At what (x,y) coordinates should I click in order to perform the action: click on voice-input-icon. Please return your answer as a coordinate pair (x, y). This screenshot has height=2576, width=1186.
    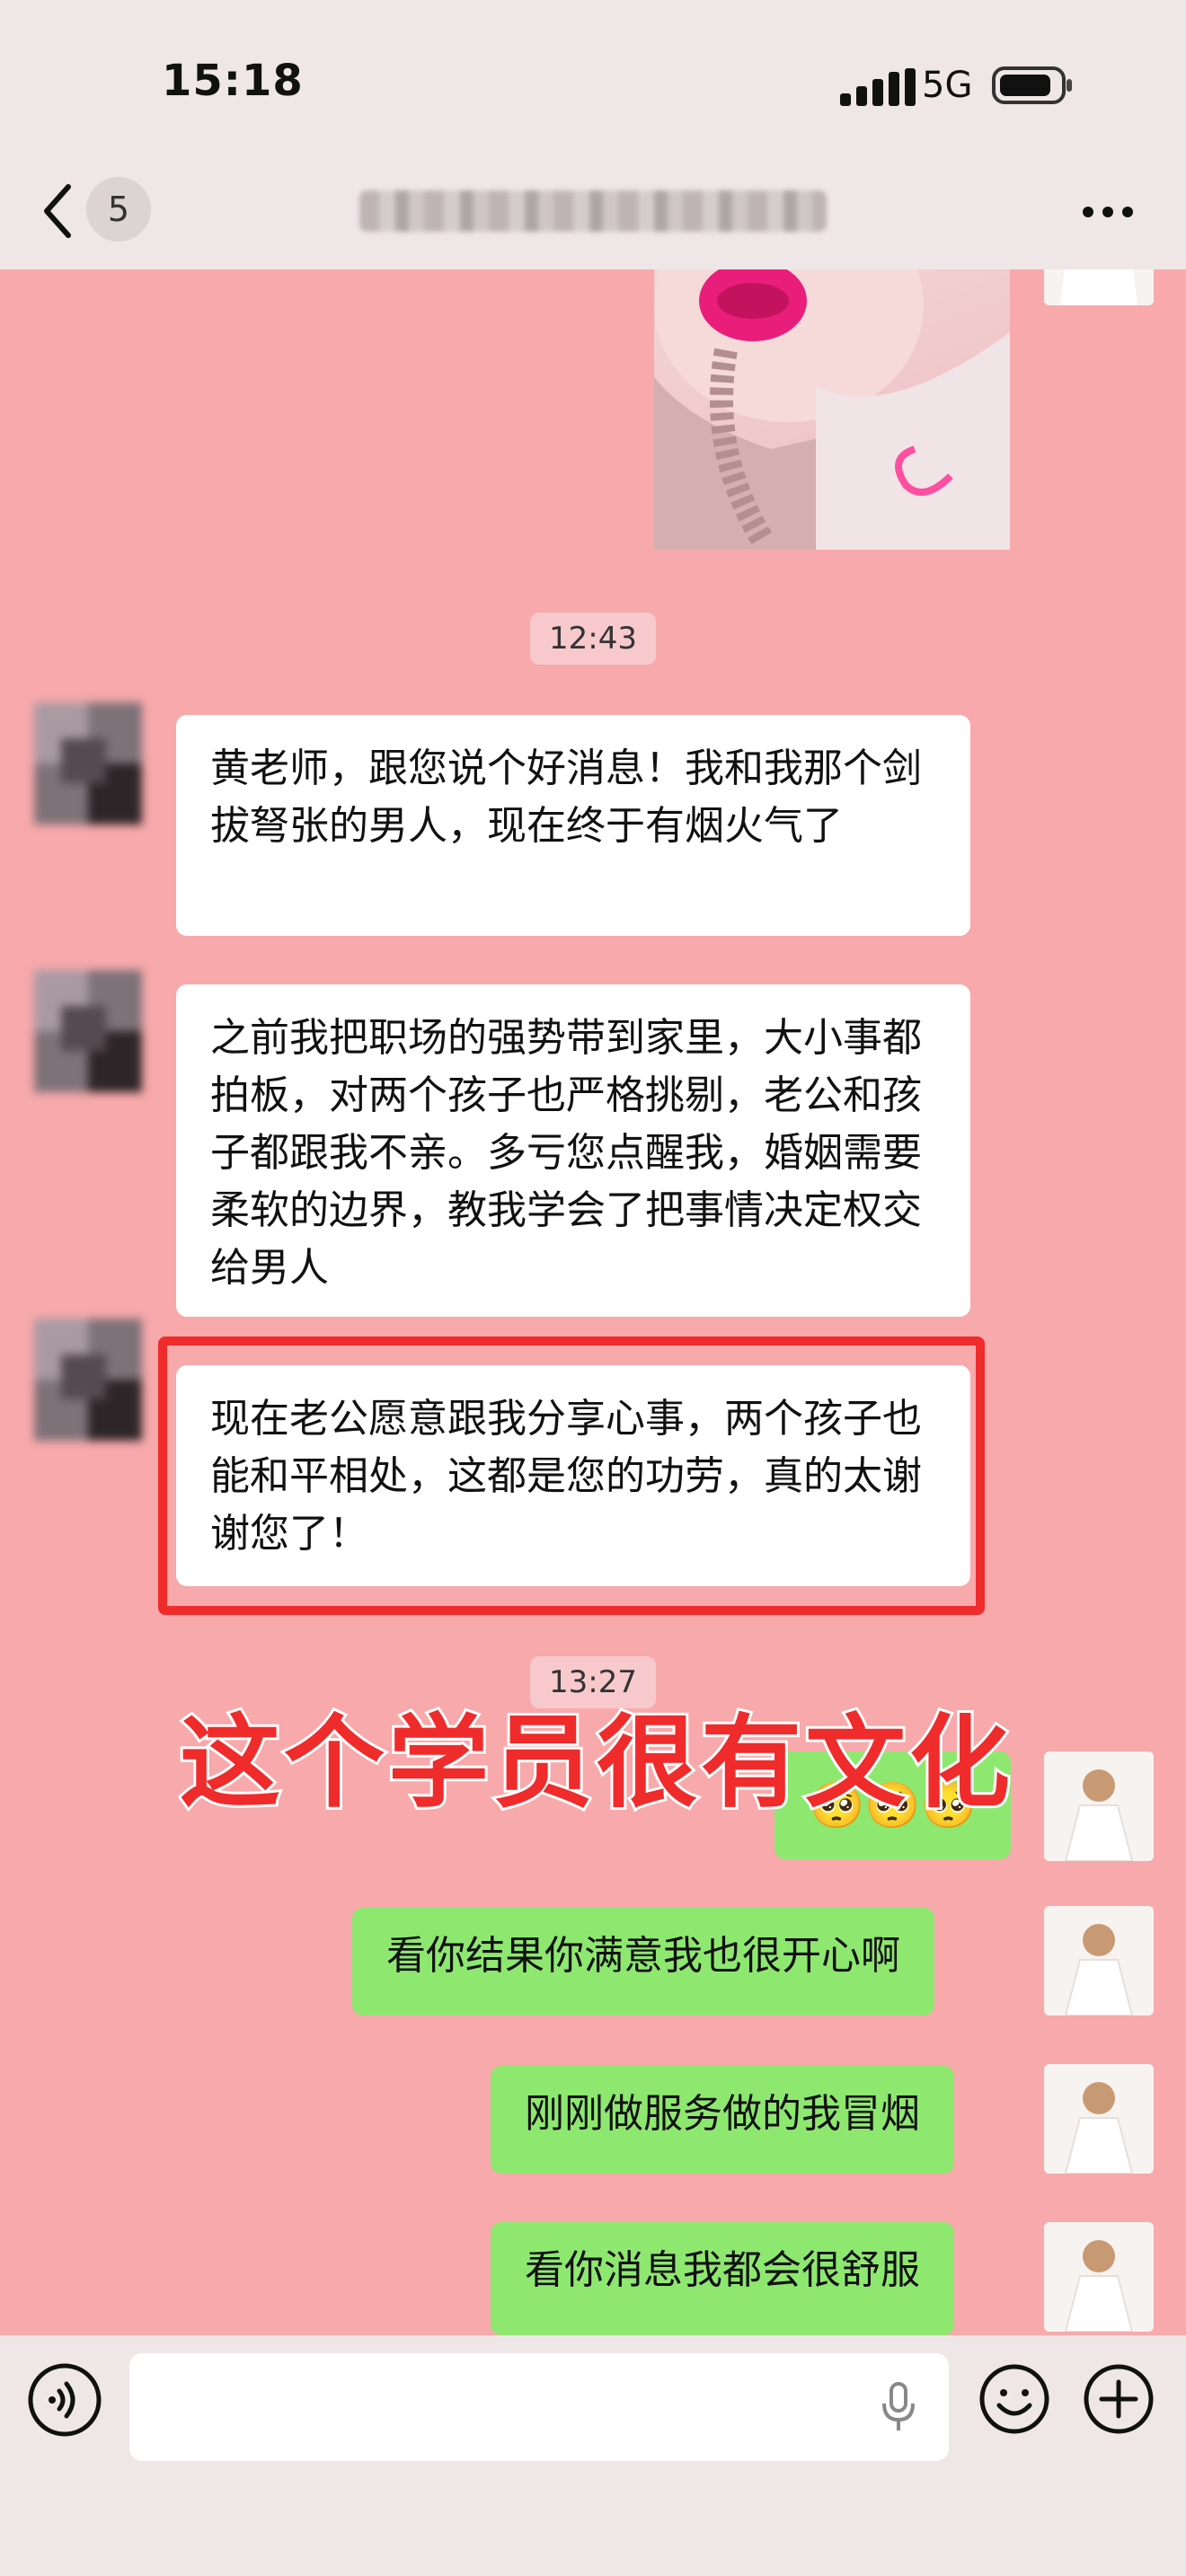
    Looking at the image, I should click on (64, 2399).